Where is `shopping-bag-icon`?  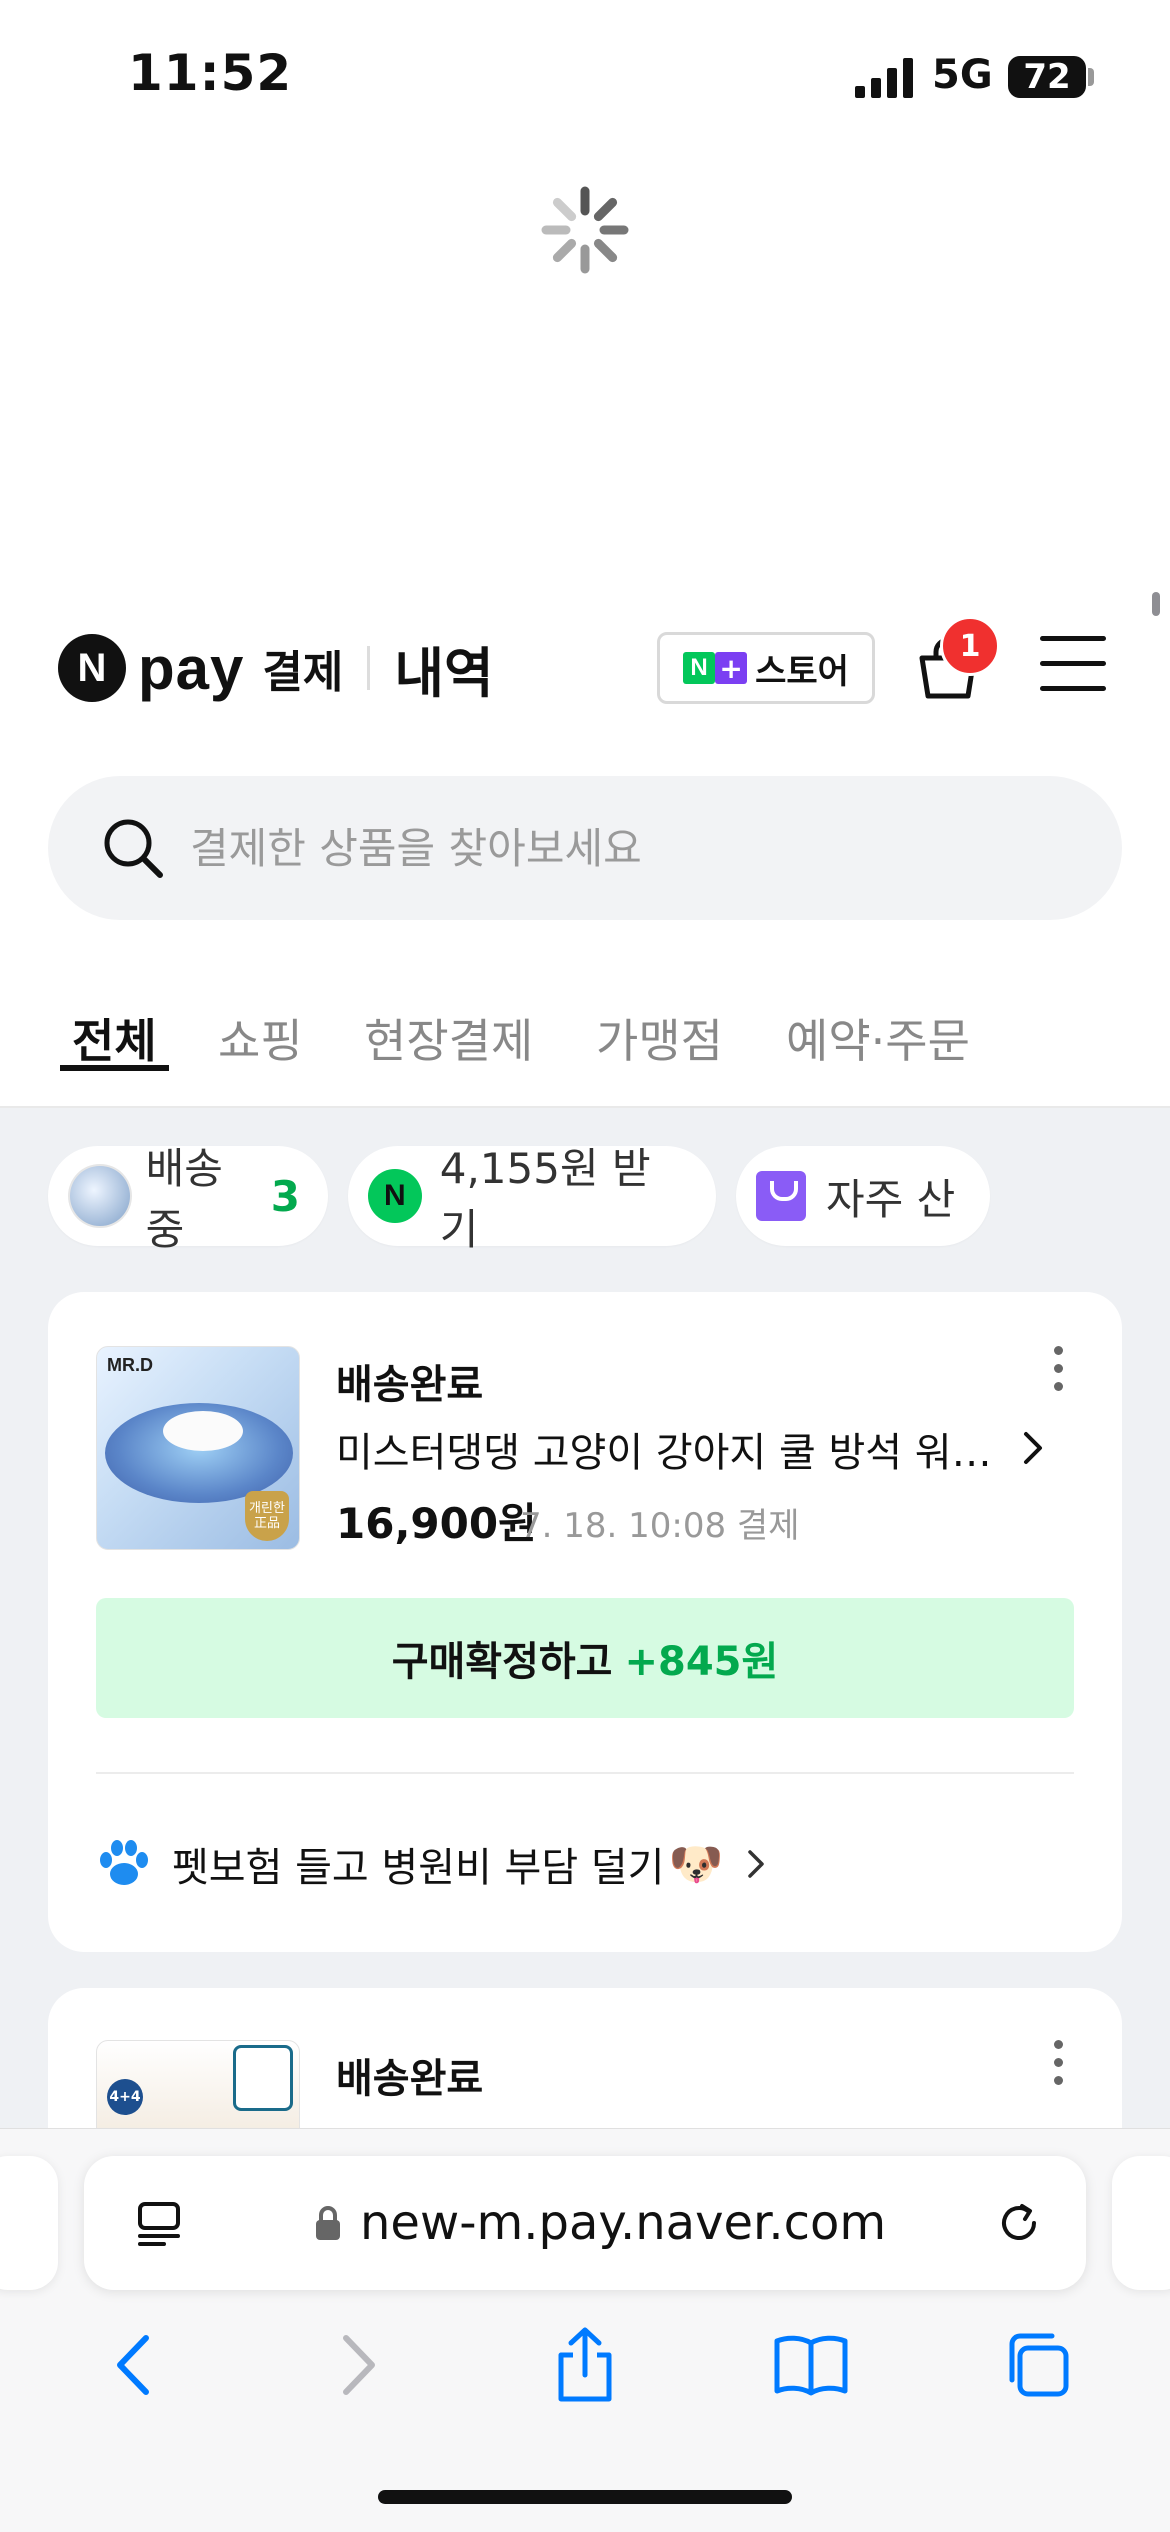
shopping-bag-icon is located at coordinates (781, 1196).